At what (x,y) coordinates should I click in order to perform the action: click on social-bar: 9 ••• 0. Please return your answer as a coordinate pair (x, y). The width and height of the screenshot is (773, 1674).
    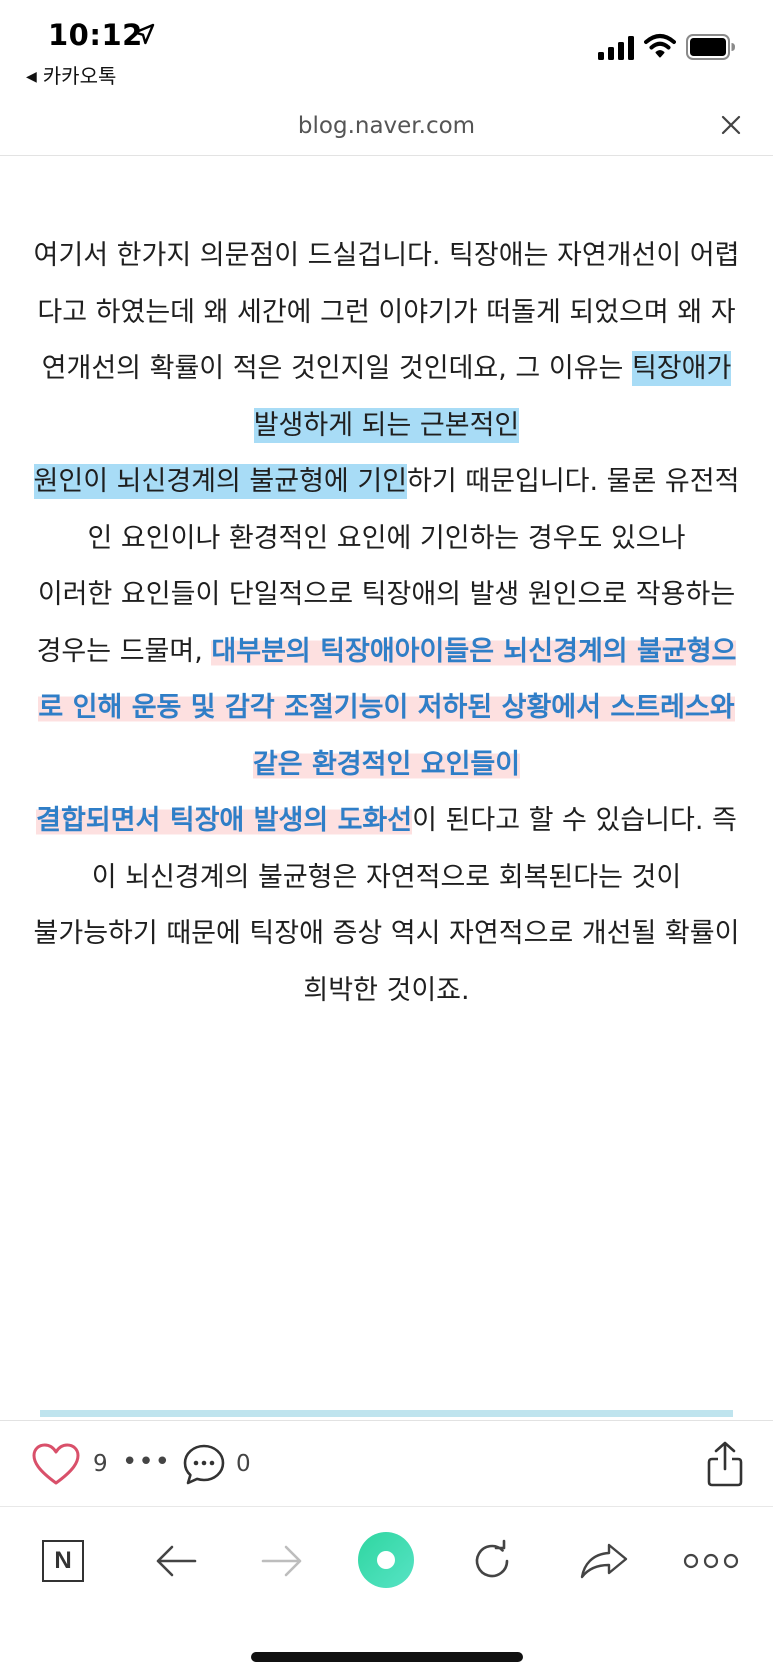
    Looking at the image, I should click on (386, 1463).